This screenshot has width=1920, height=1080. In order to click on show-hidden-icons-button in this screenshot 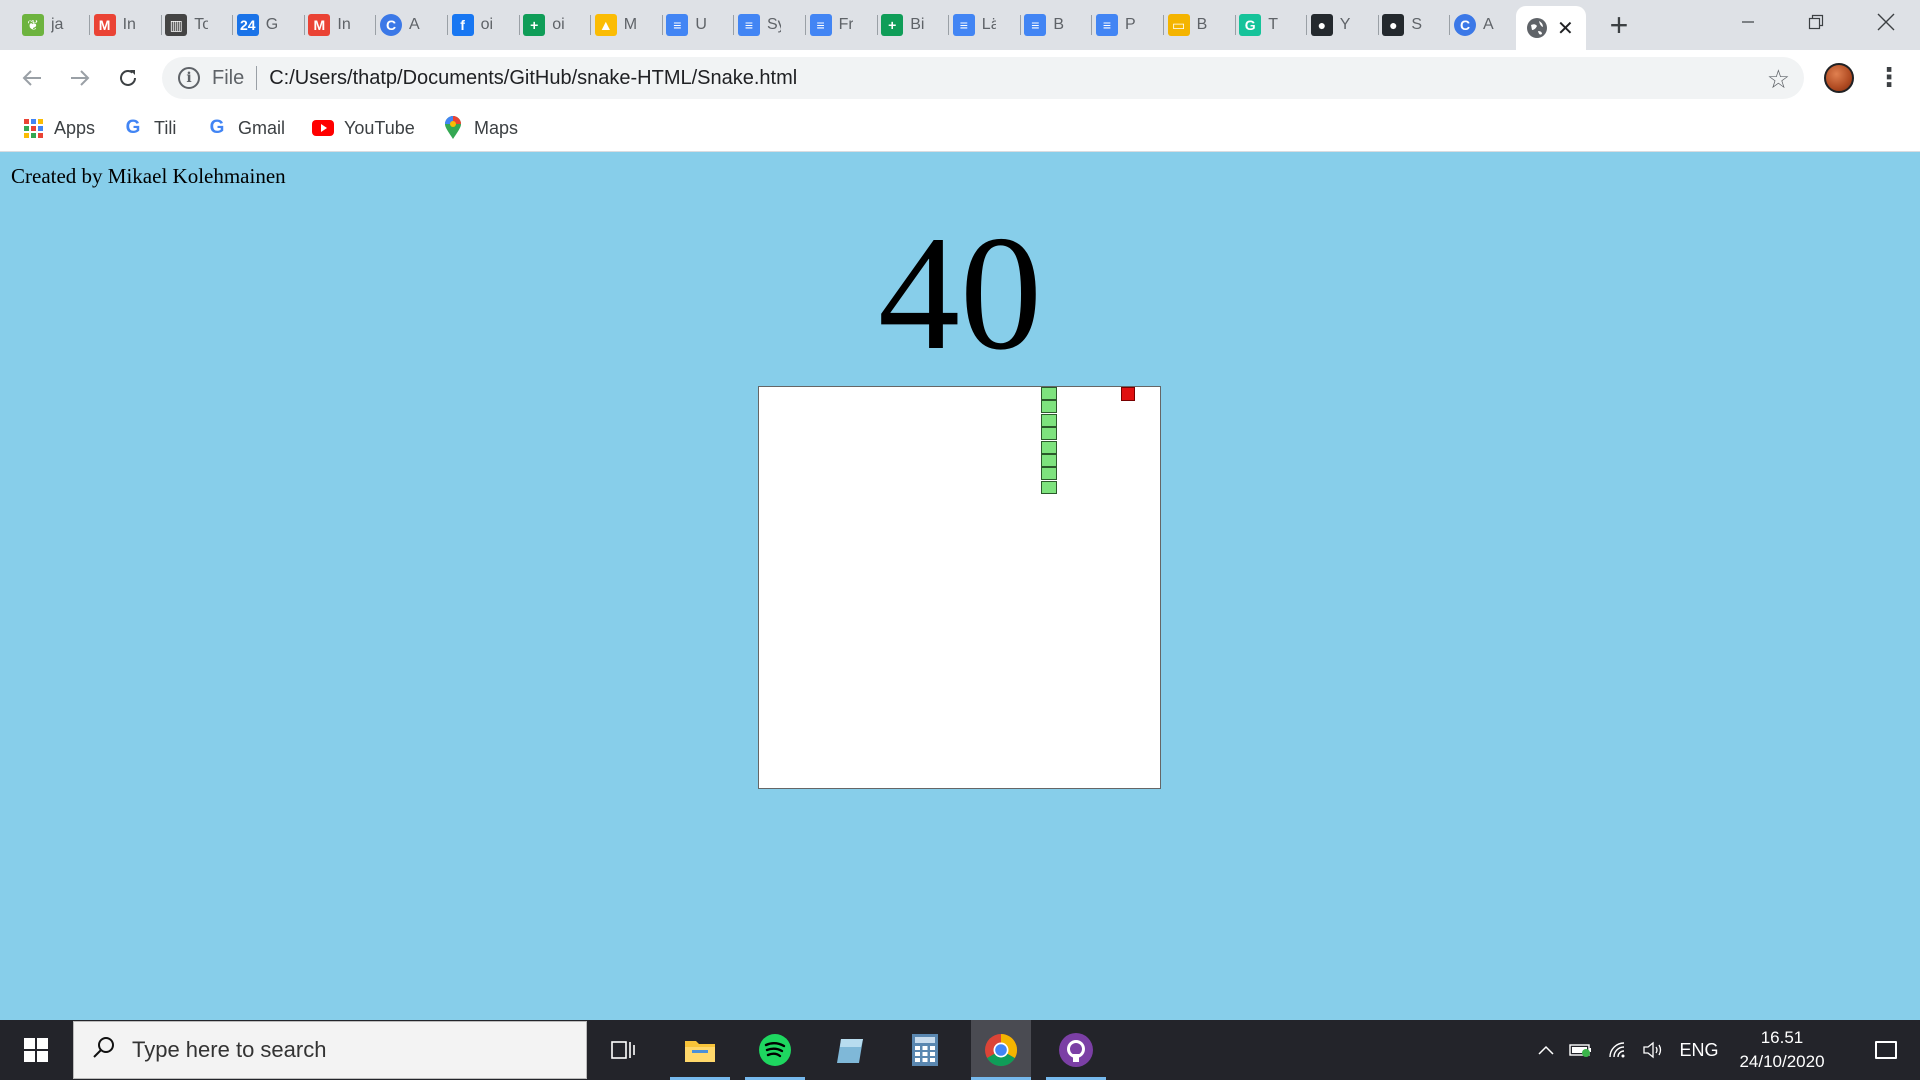, I will do `click(1546, 1050)`.